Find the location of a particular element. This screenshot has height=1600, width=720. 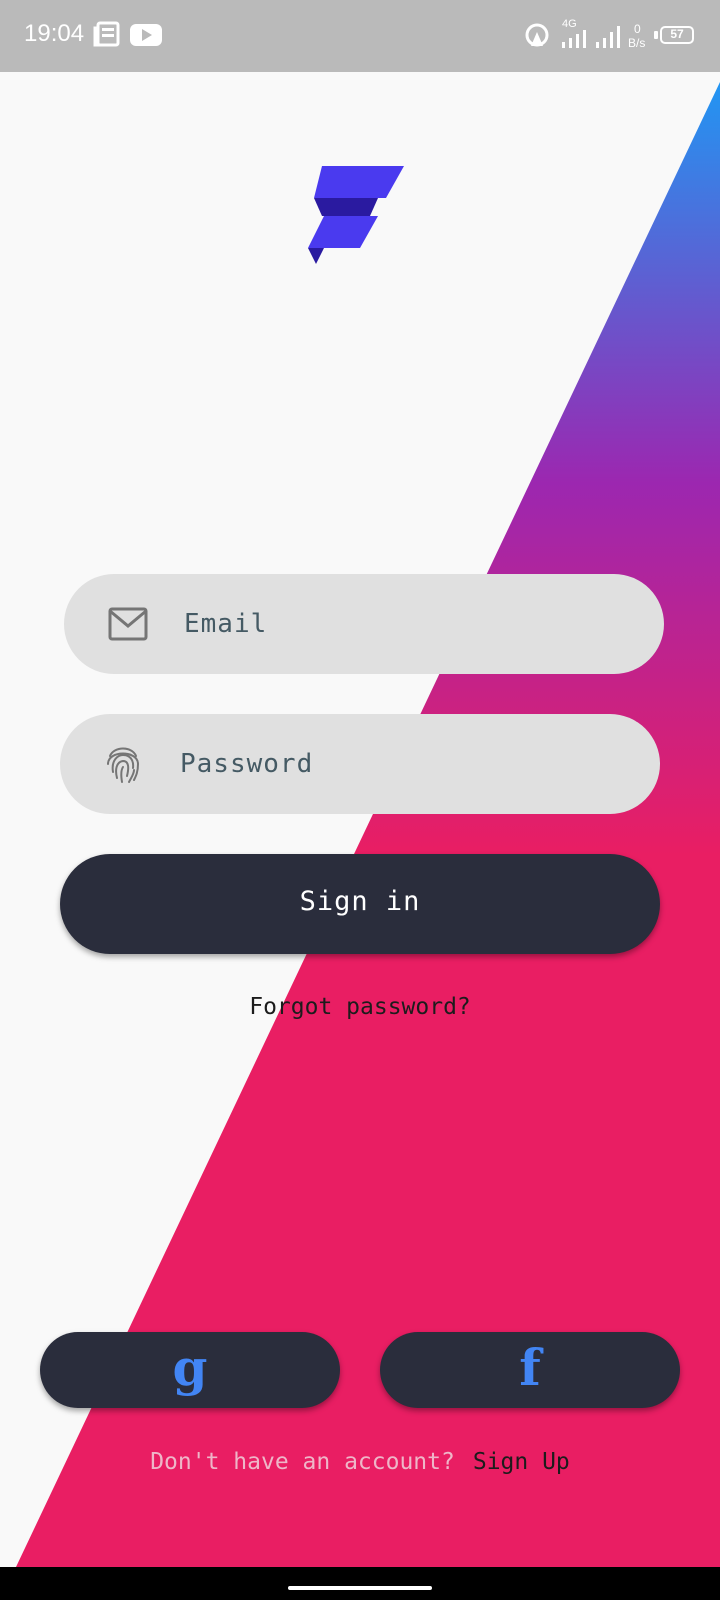

signup-row: Don't have an account? Sign Up is located at coordinates (360, 1462).